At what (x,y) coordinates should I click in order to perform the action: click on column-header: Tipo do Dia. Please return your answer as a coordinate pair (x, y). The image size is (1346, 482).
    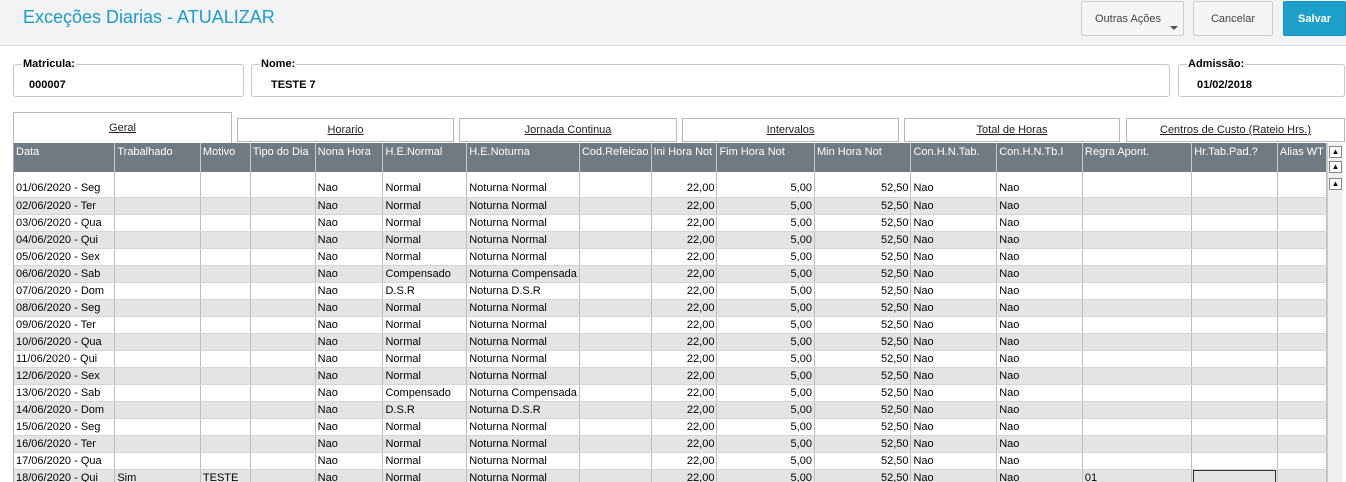
    Looking at the image, I should click on (283, 157).